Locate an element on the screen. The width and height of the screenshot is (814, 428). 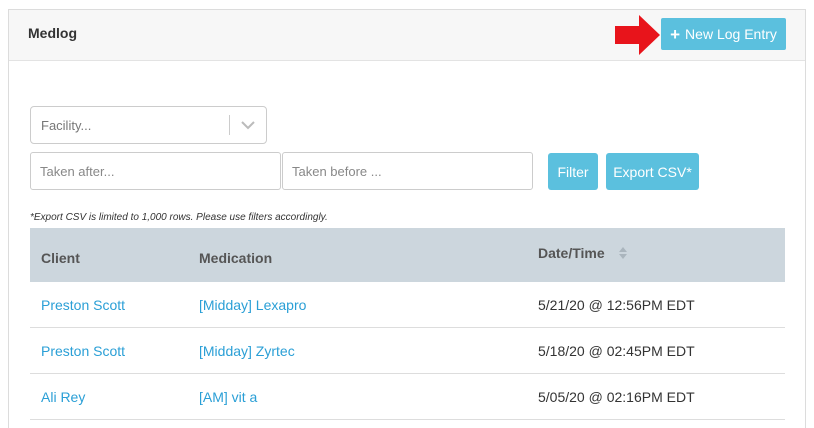
datetime-cell: 5/18/20 @ 02:45PM EDT is located at coordinates (616, 351).